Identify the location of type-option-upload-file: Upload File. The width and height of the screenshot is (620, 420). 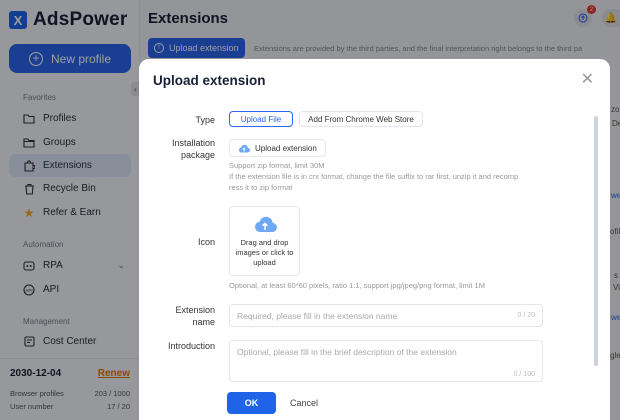
(261, 119).